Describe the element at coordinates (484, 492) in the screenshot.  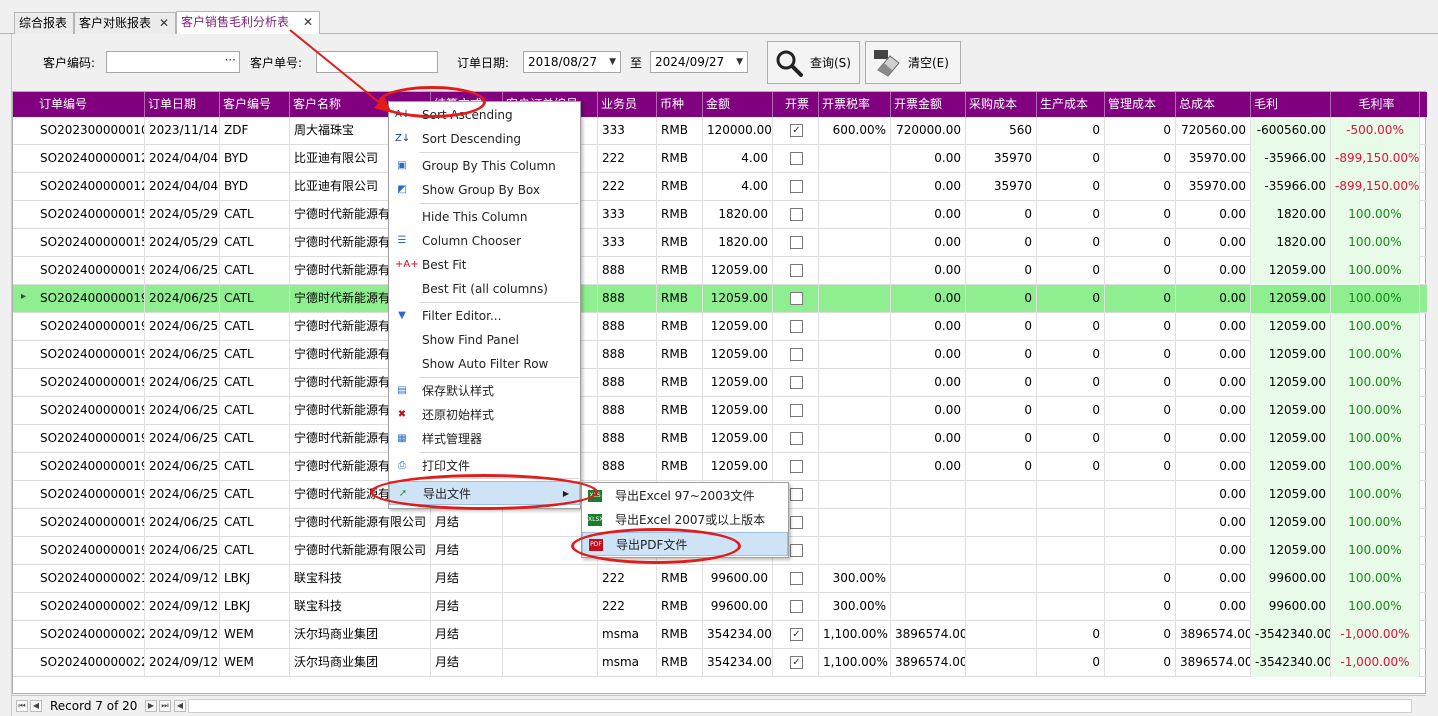
I see `annotation-circle-export` at that location.